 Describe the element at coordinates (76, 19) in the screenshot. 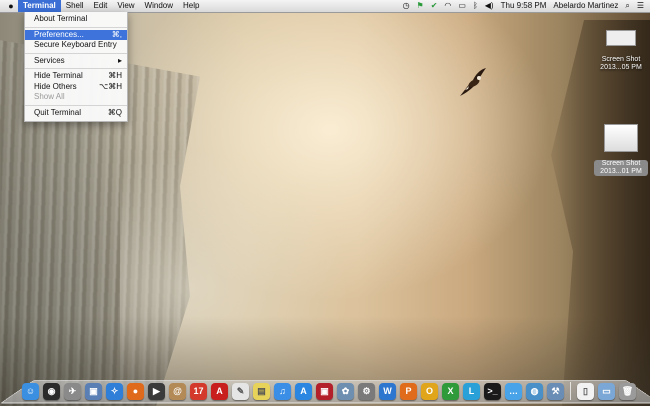

I see `menu-item-about: About Terminal` at that location.